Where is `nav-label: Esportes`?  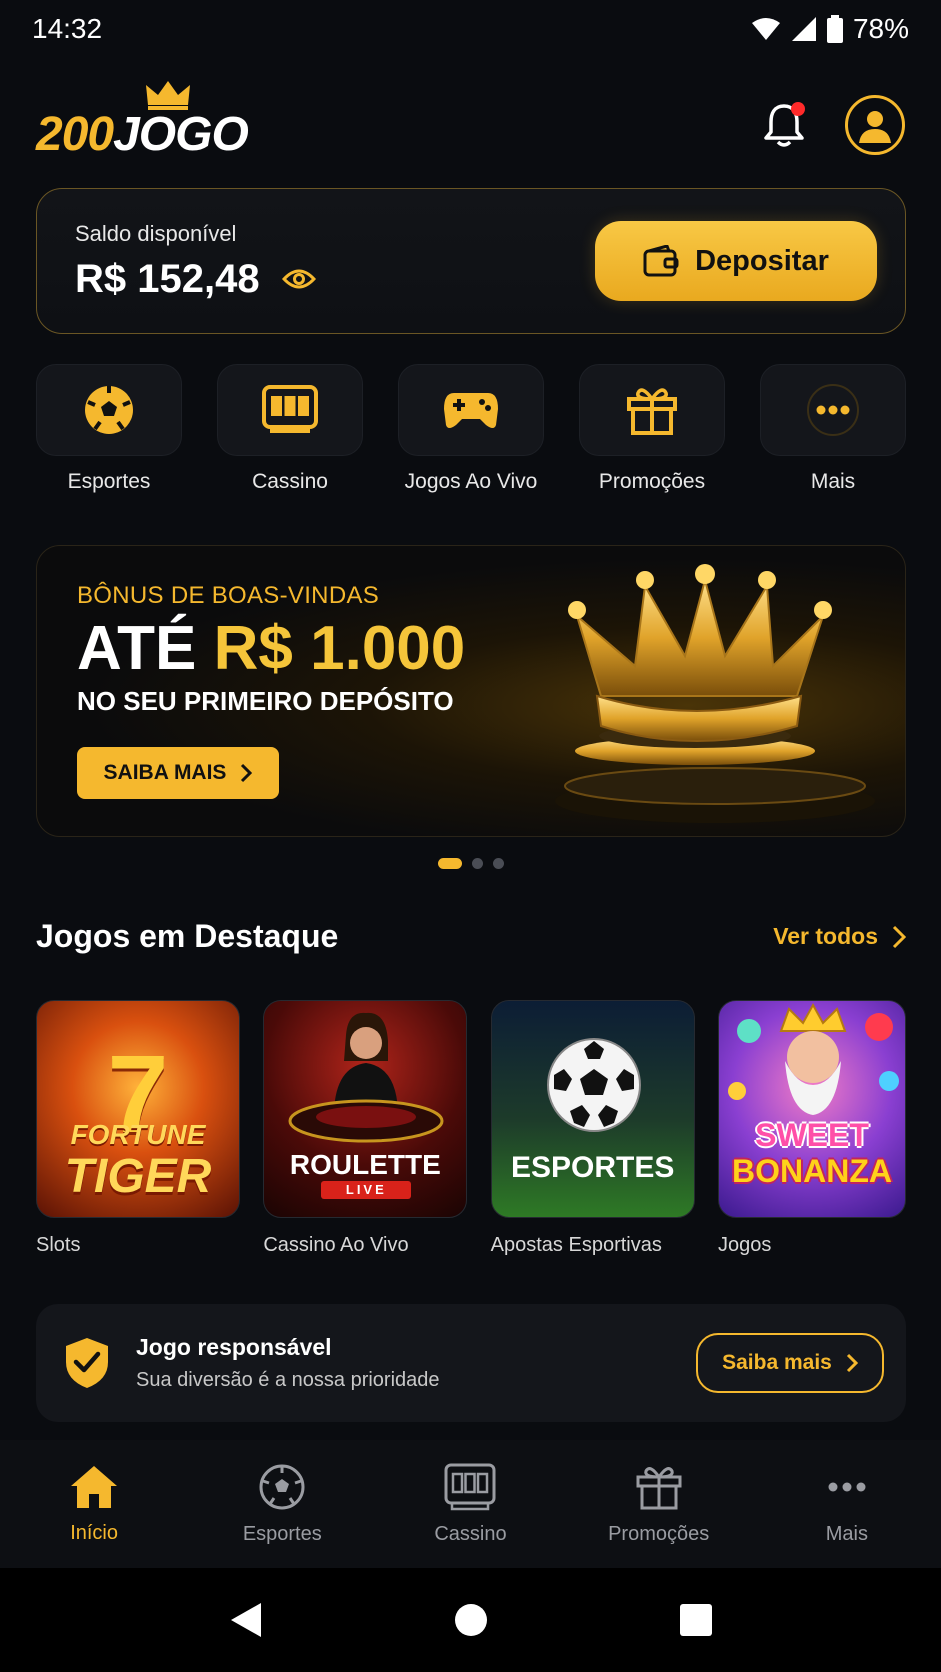 nav-label: Esportes is located at coordinates (282, 1533).